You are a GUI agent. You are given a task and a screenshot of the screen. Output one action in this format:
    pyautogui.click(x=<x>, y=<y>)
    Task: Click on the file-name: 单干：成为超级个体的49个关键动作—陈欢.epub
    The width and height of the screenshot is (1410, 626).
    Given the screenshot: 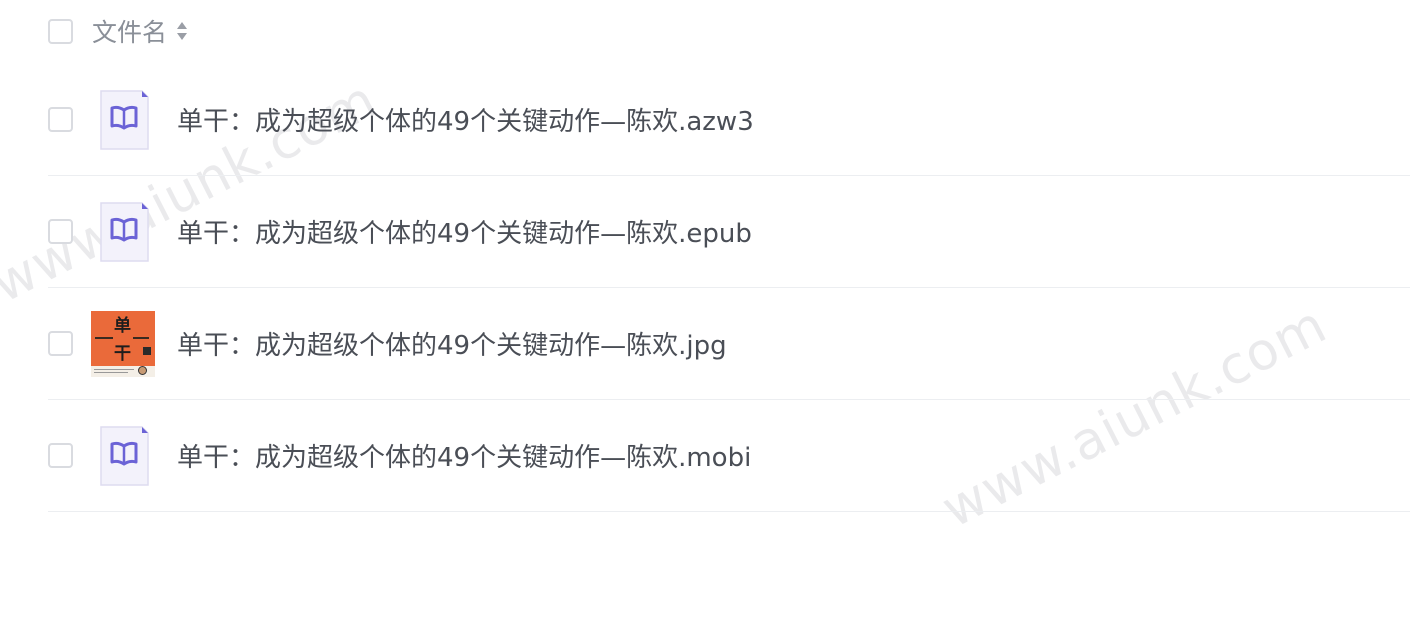 What is the action you would take?
    pyautogui.click(x=464, y=231)
    